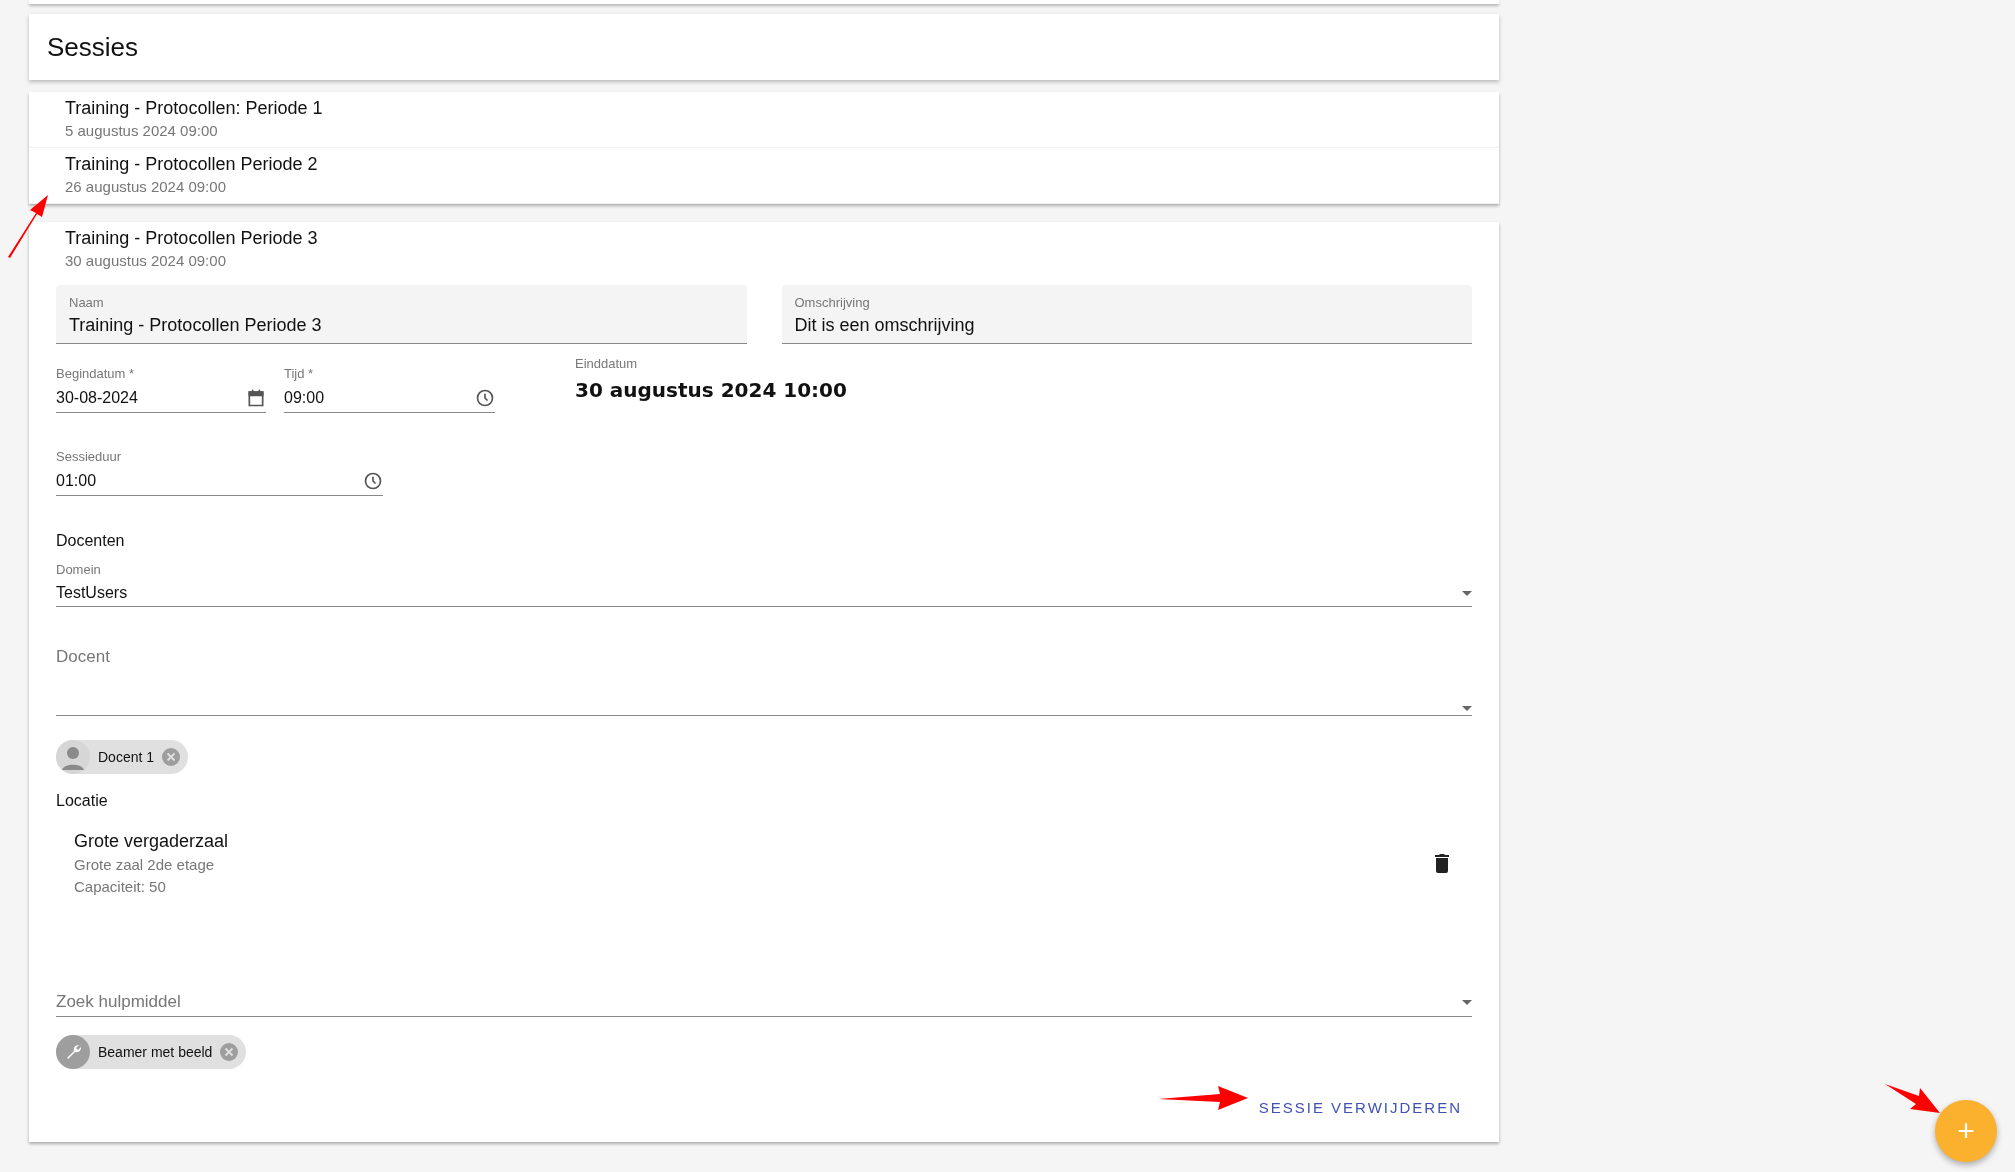 Image resolution: width=2015 pixels, height=1172 pixels. Describe the element at coordinates (146, 261) in the screenshot. I see `session-date: 30 augustus 2024 09:00` at that location.